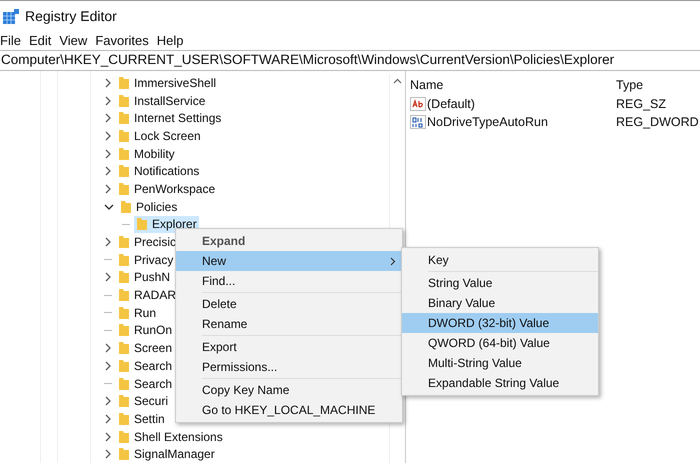 Image resolution: width=700 pixels, height=463 pixels. What do you see at coordinates (157, 207) in the screenshot?
I see `tree-item-label: Policies` at bounding box center [157, 207].